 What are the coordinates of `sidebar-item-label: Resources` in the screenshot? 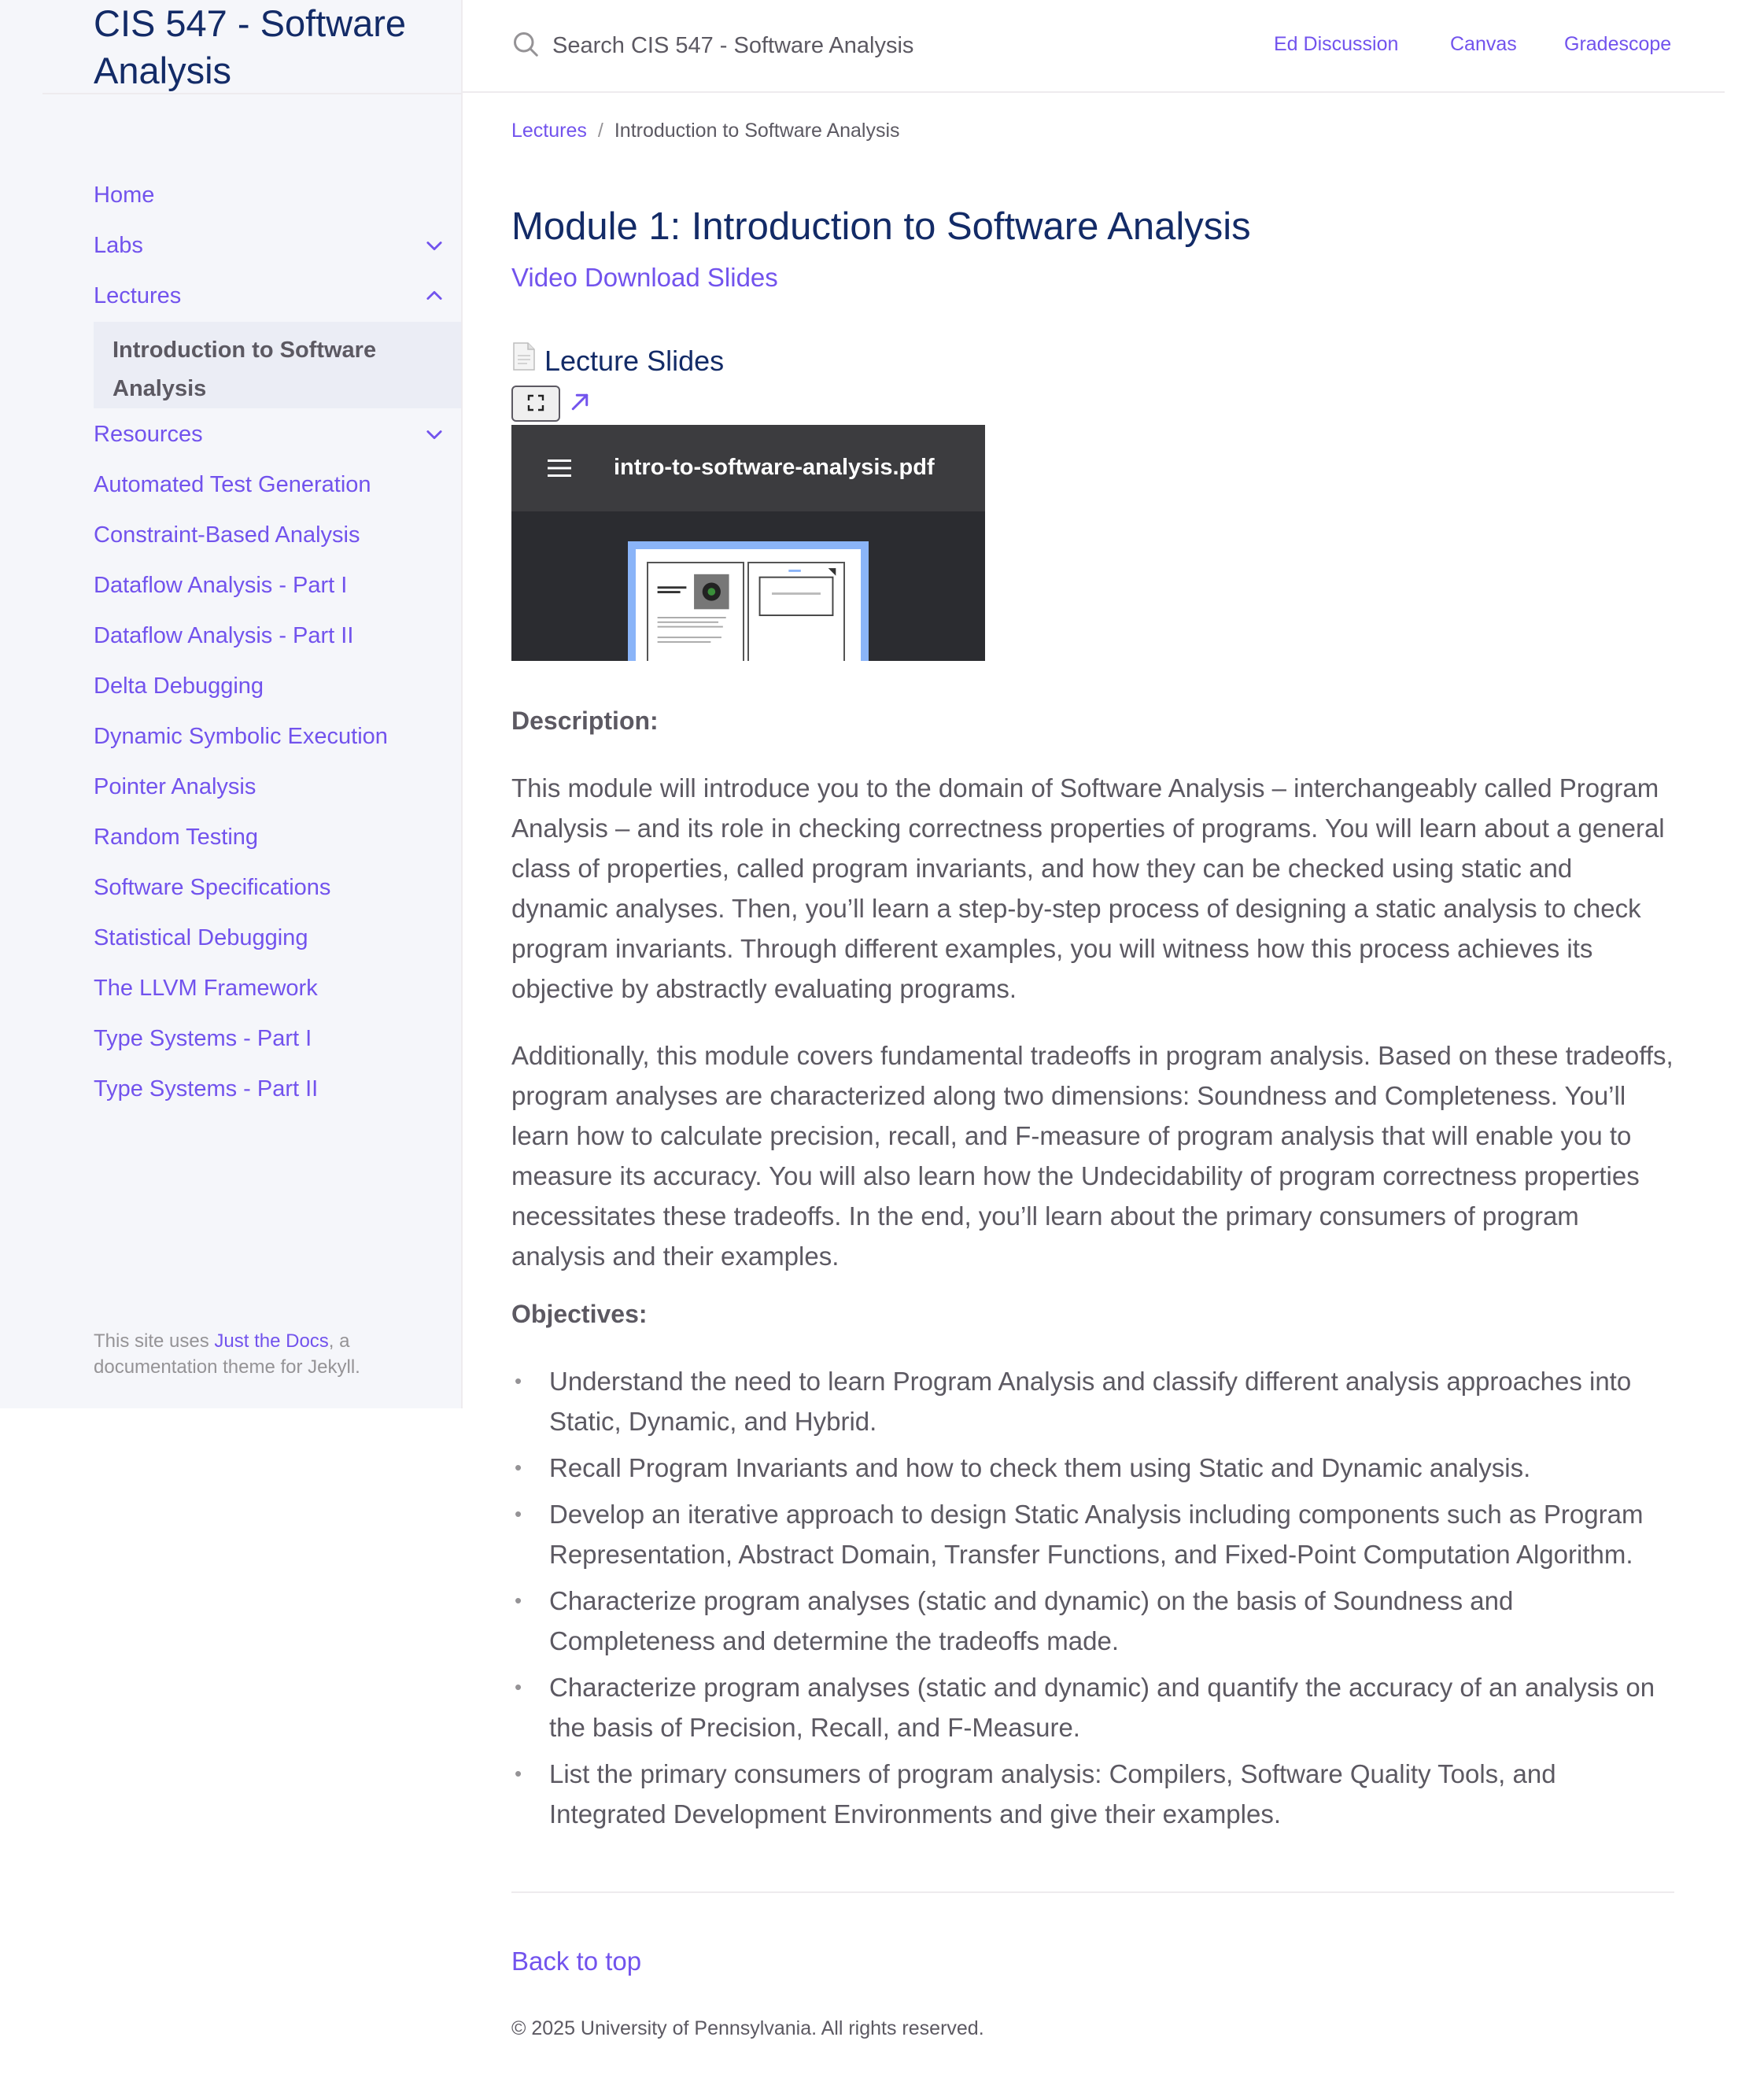 It's located at (148, 434).